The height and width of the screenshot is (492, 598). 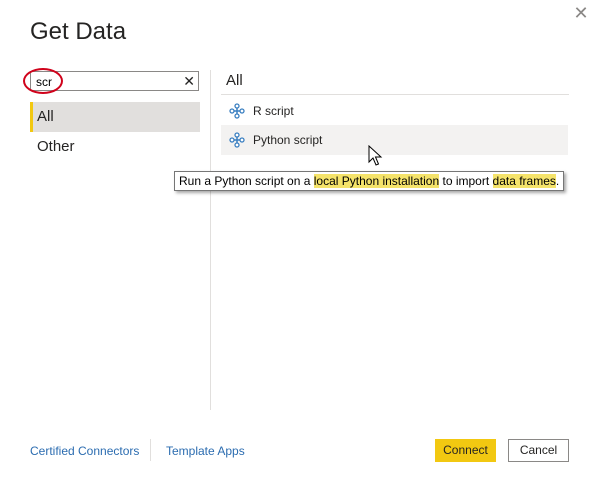 I want to click on clear-x-icon: ✕, so click(x=189, y=81).